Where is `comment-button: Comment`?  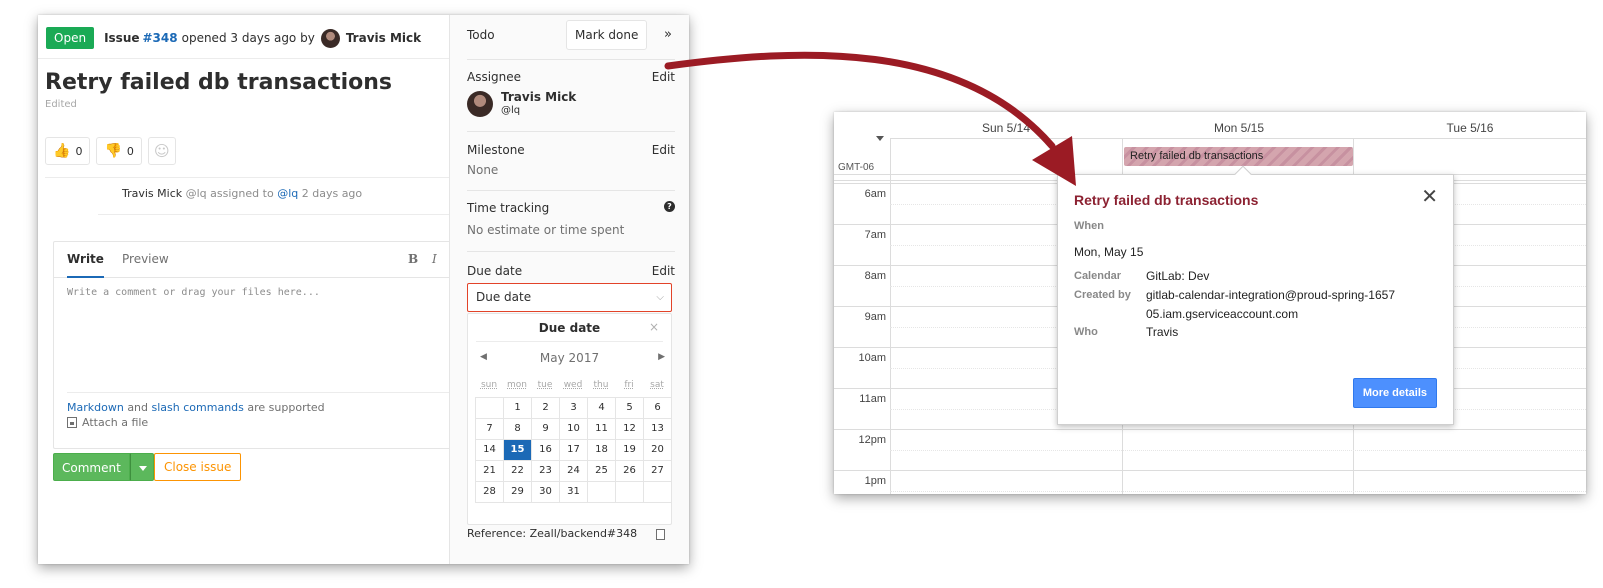 comment-button: Comment is located at coordinates (91, 467).